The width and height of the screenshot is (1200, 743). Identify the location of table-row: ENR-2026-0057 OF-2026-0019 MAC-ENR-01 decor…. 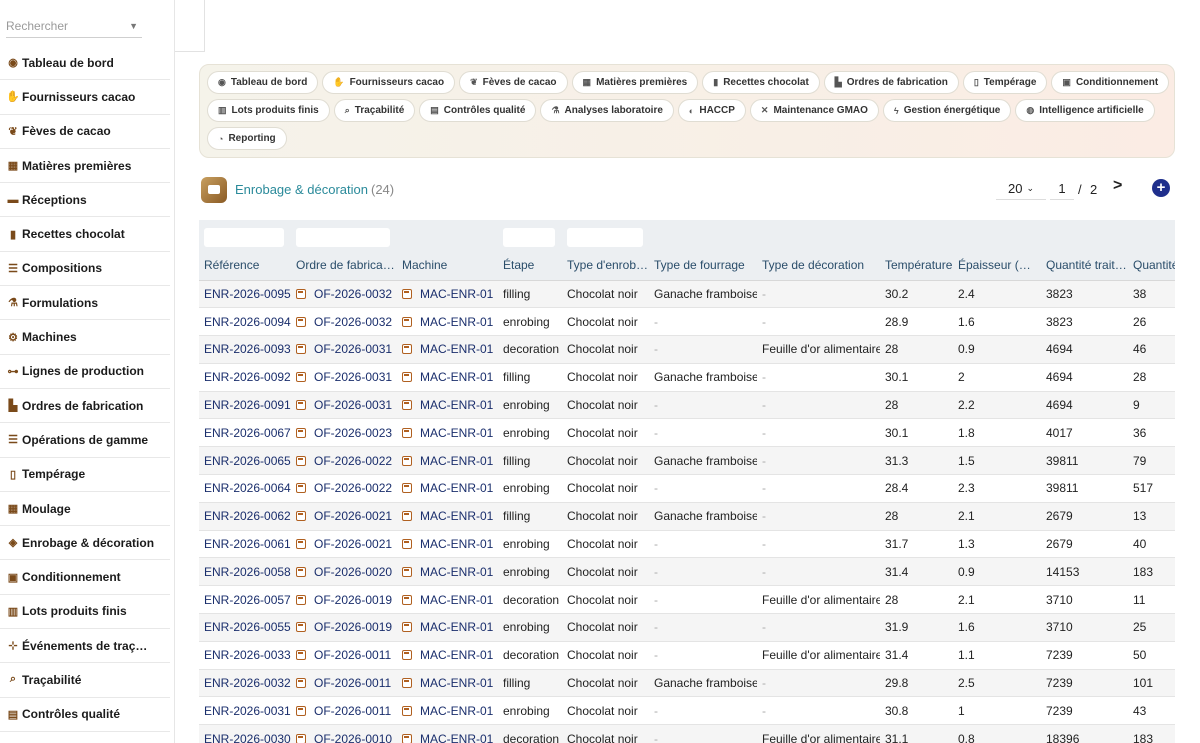
(687, 600).